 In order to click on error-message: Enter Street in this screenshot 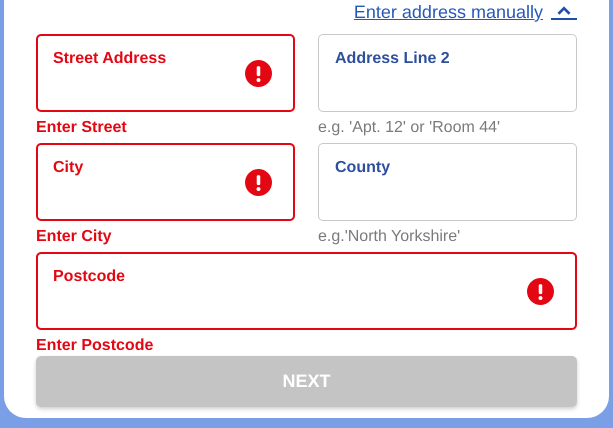, I will do `click(81, 128)`.